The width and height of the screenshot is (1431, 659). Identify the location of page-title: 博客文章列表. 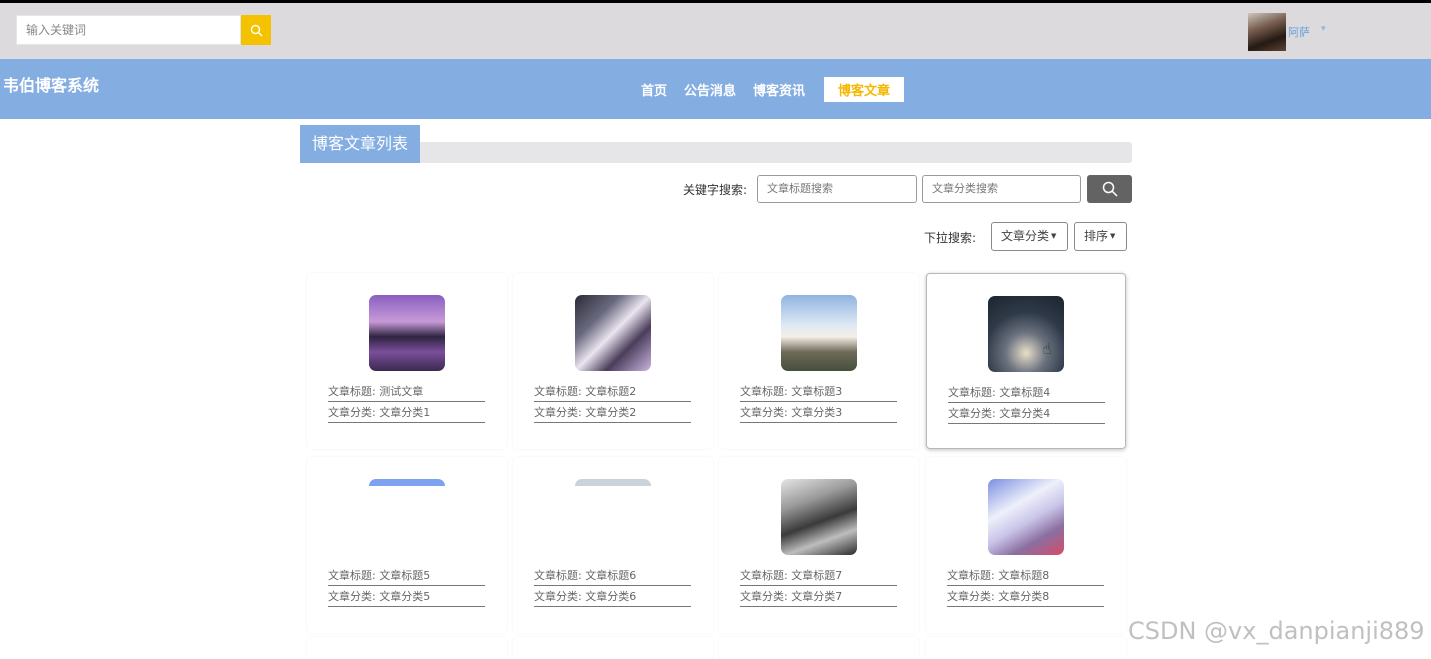
(360, 144).